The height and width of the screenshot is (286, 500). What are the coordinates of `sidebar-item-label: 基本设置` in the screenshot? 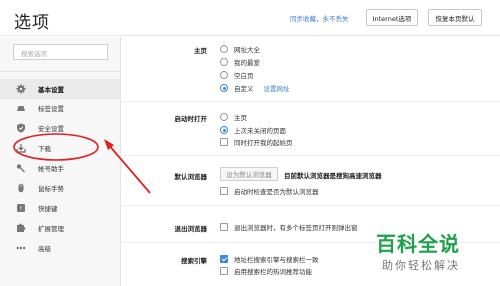 It's located at (51, 90).